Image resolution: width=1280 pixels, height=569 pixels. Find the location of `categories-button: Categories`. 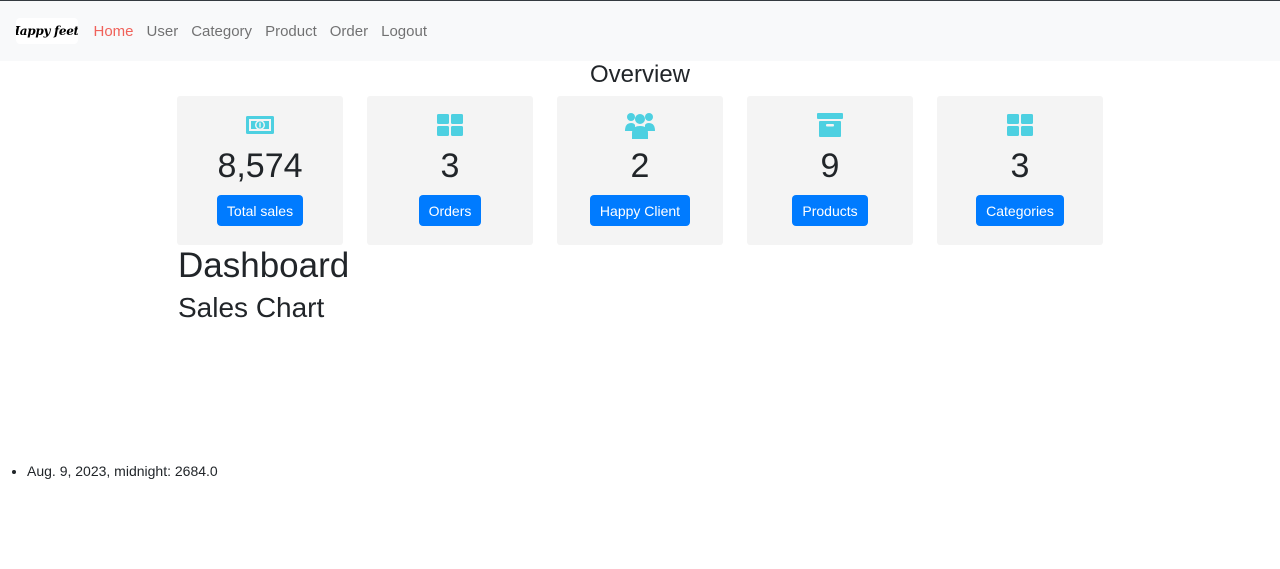

categories-button: Categories is located at coordinates (1020, 210).